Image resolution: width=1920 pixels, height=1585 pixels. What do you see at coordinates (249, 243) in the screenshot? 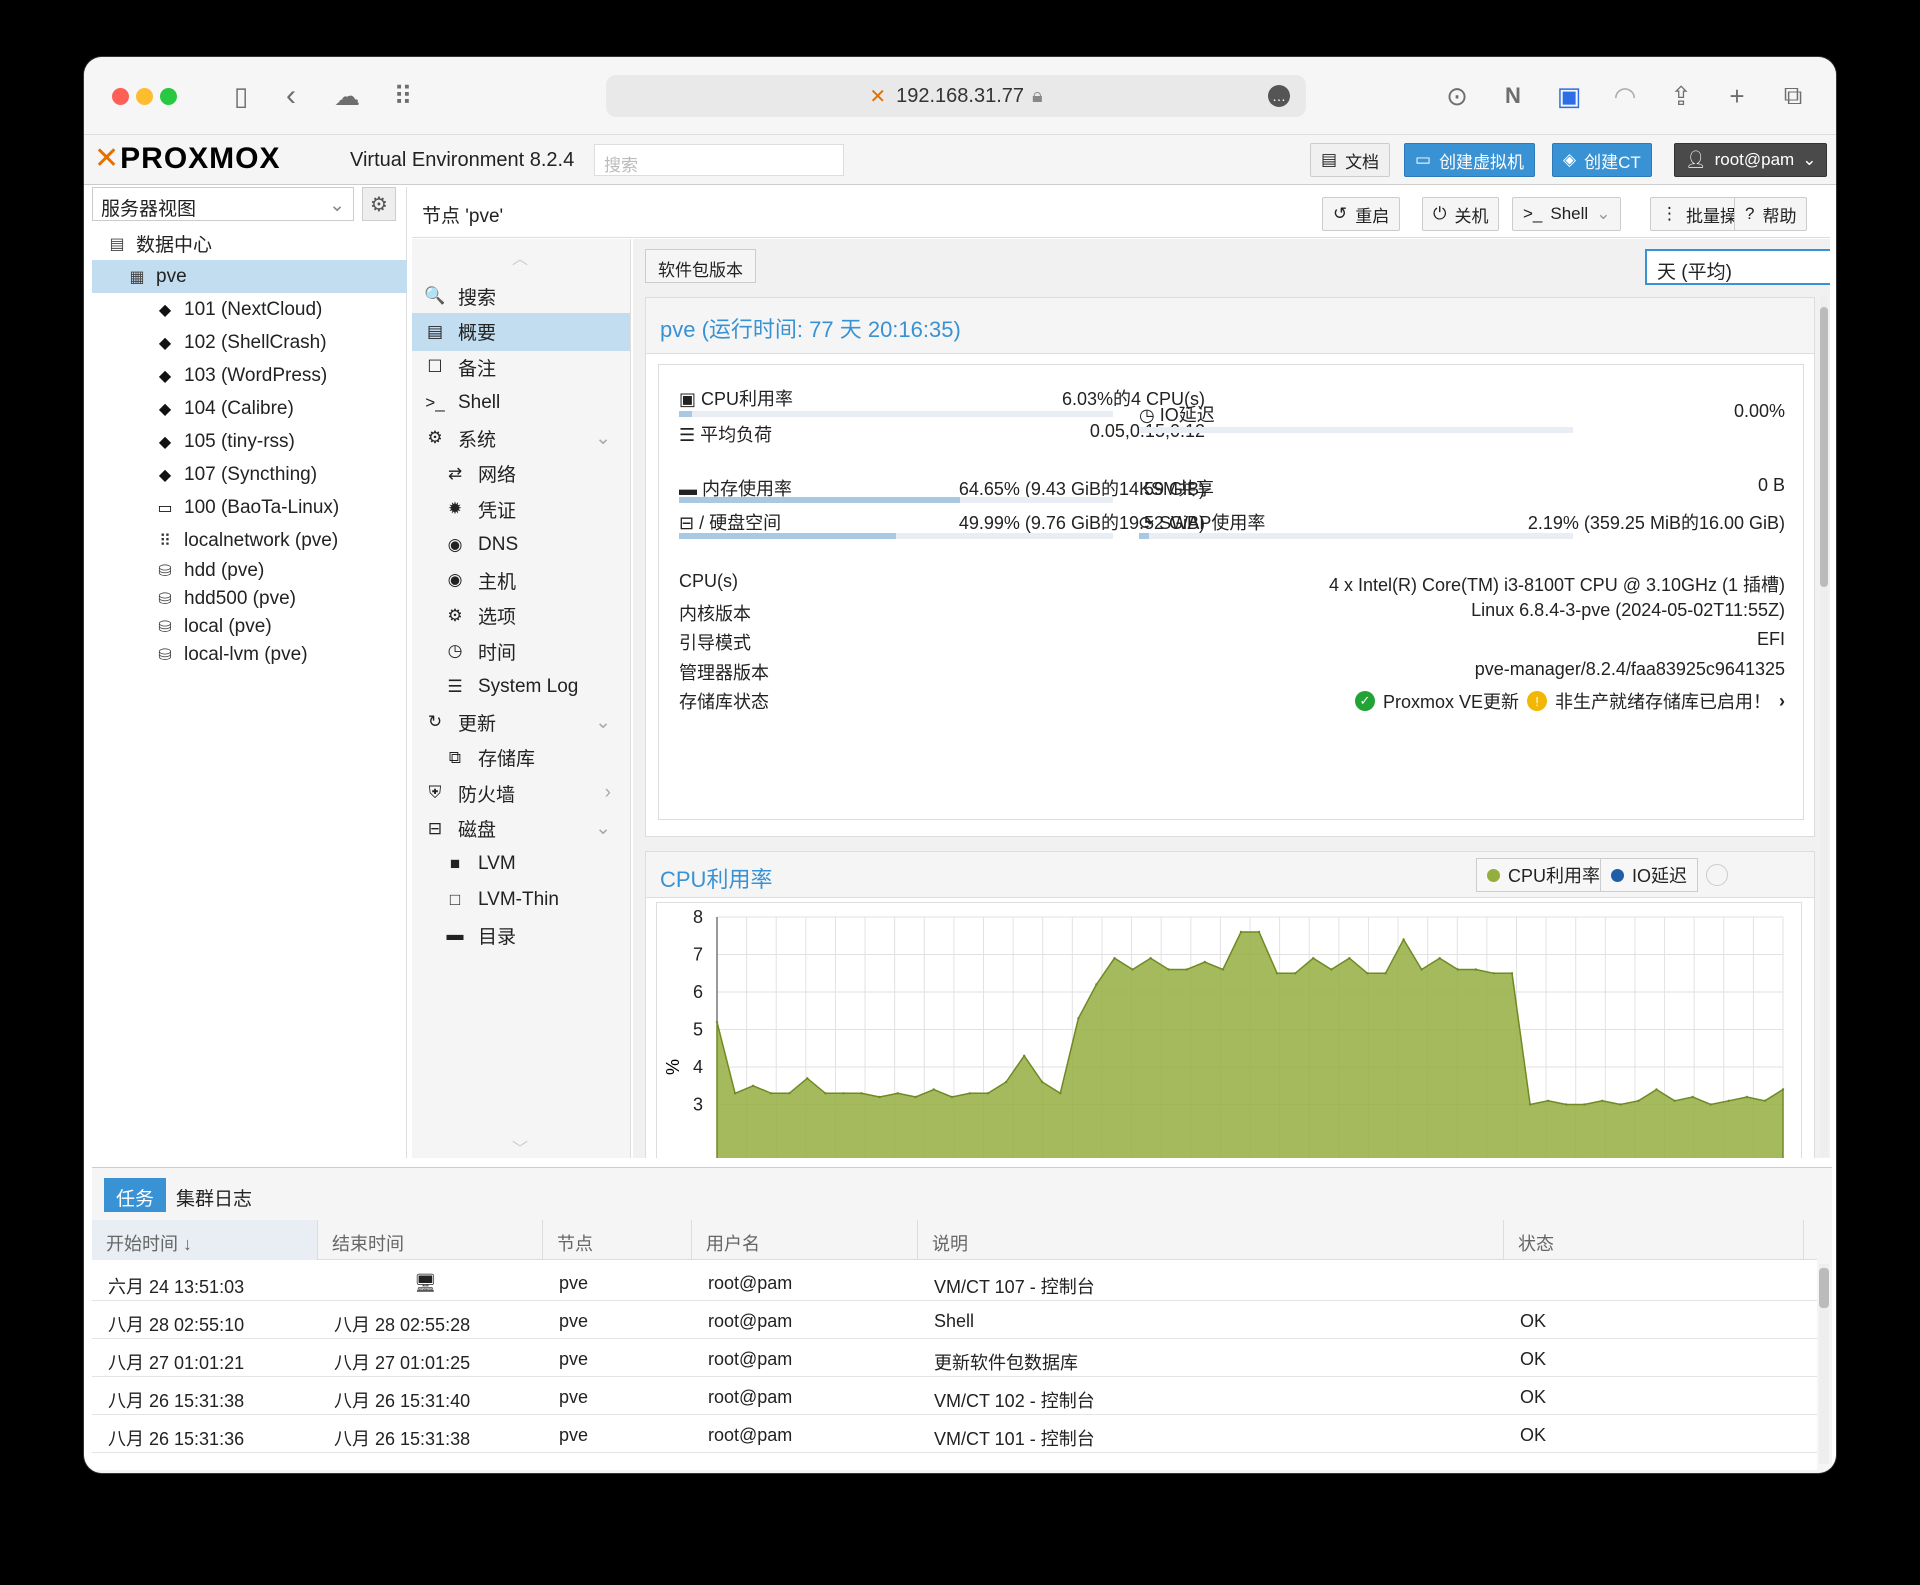
I see `tree-item: ▤ 数据中心` at bounding box center [249, 243].